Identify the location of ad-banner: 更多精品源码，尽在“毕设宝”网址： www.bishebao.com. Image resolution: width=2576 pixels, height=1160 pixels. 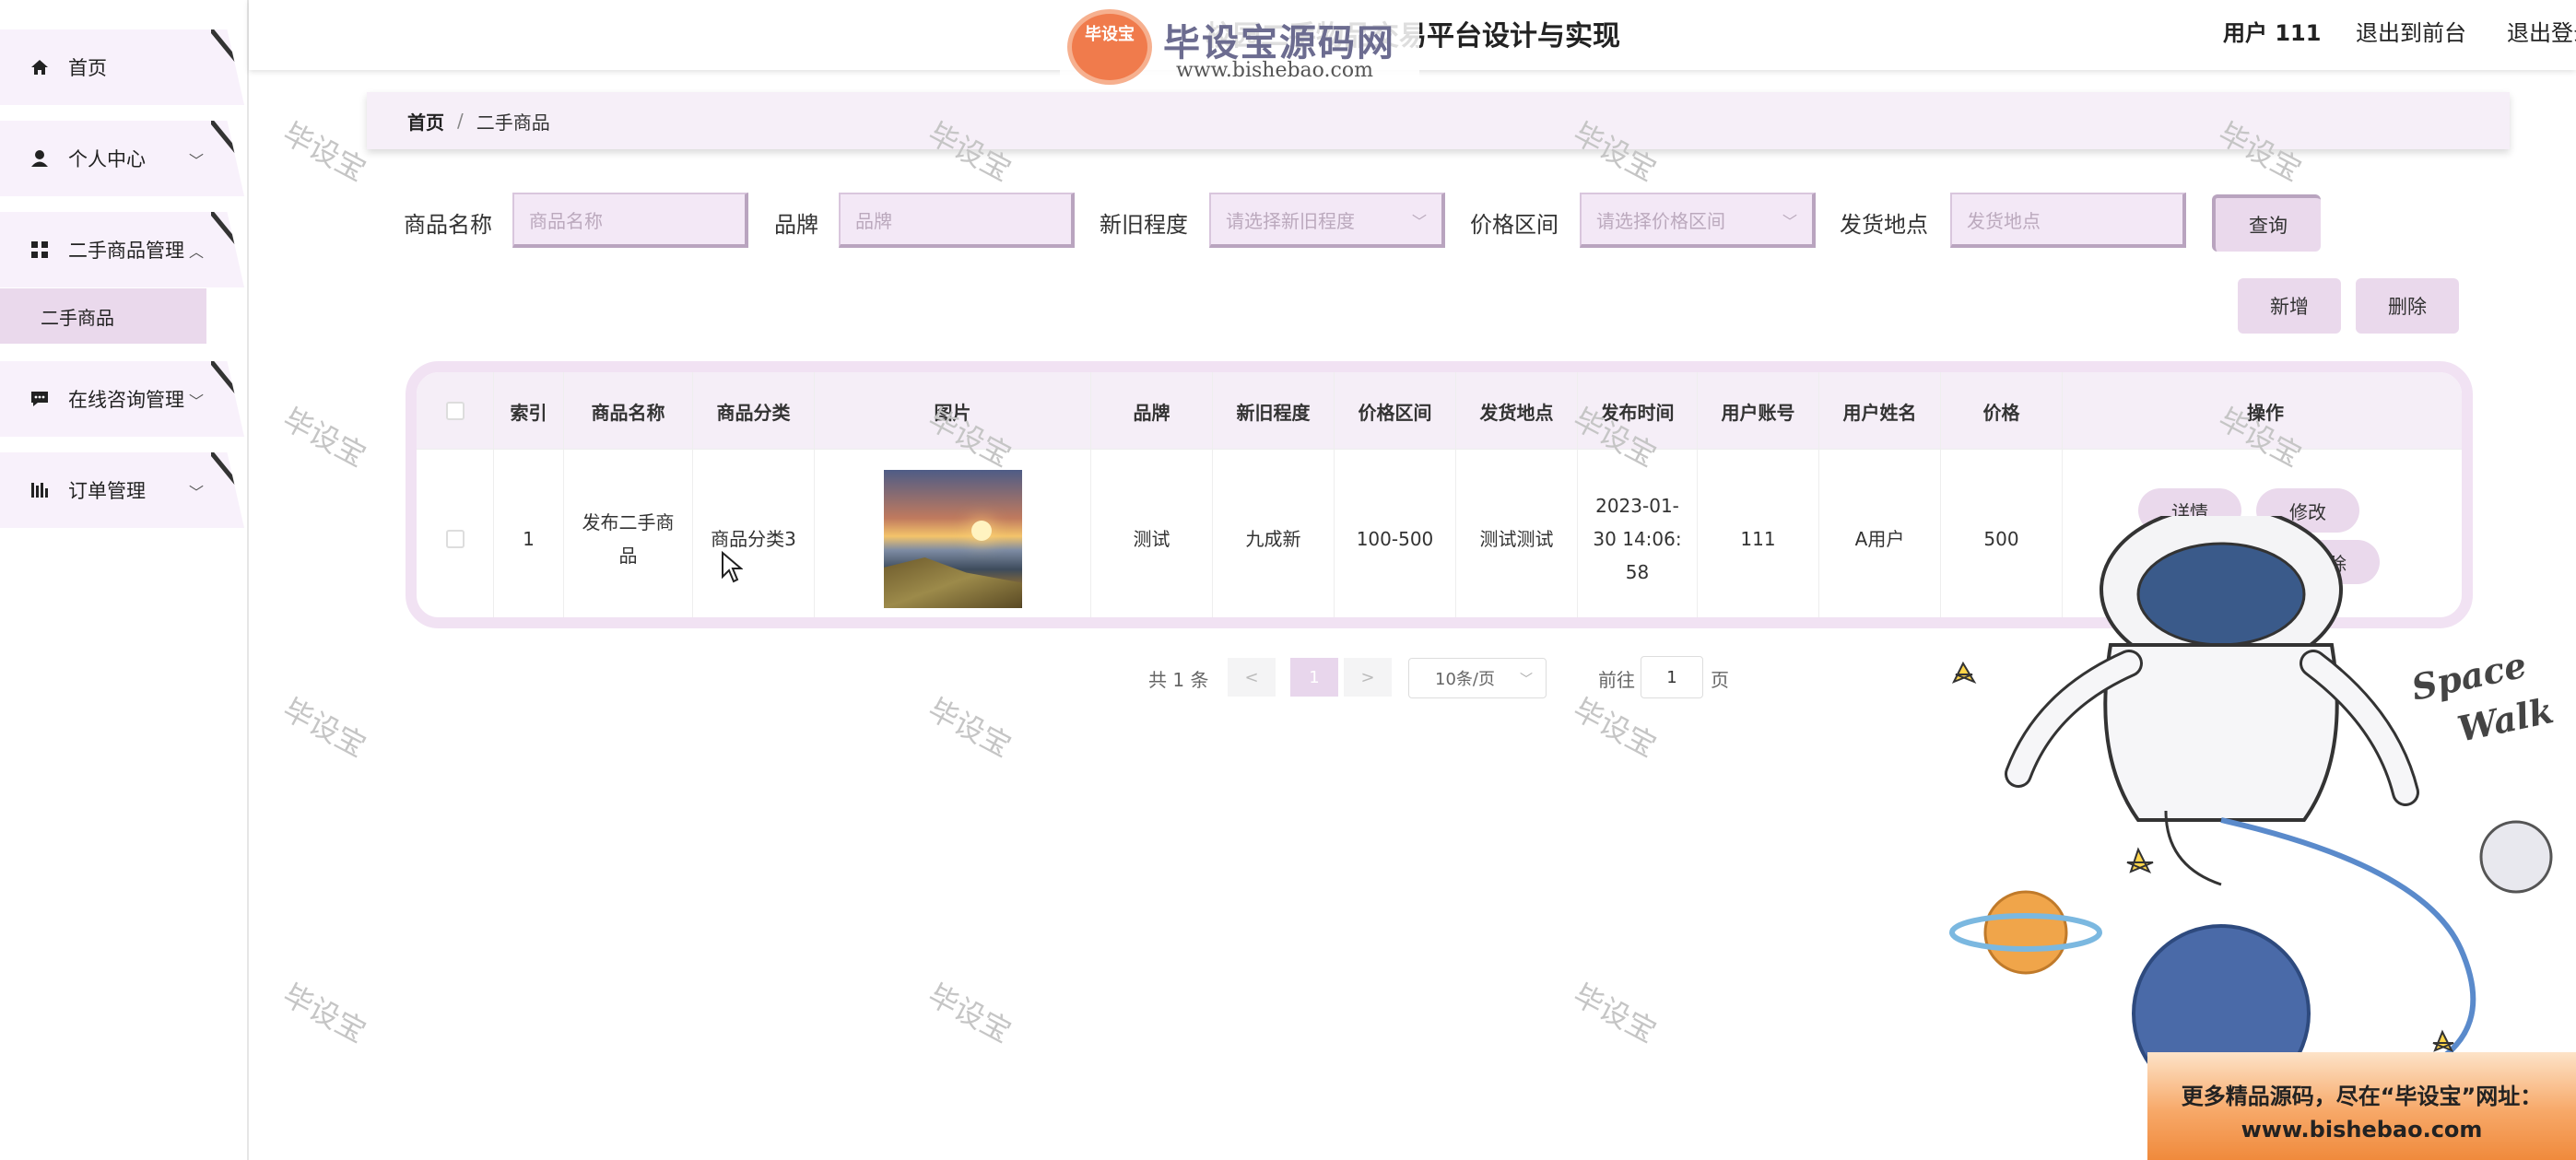
(2361, 1106).